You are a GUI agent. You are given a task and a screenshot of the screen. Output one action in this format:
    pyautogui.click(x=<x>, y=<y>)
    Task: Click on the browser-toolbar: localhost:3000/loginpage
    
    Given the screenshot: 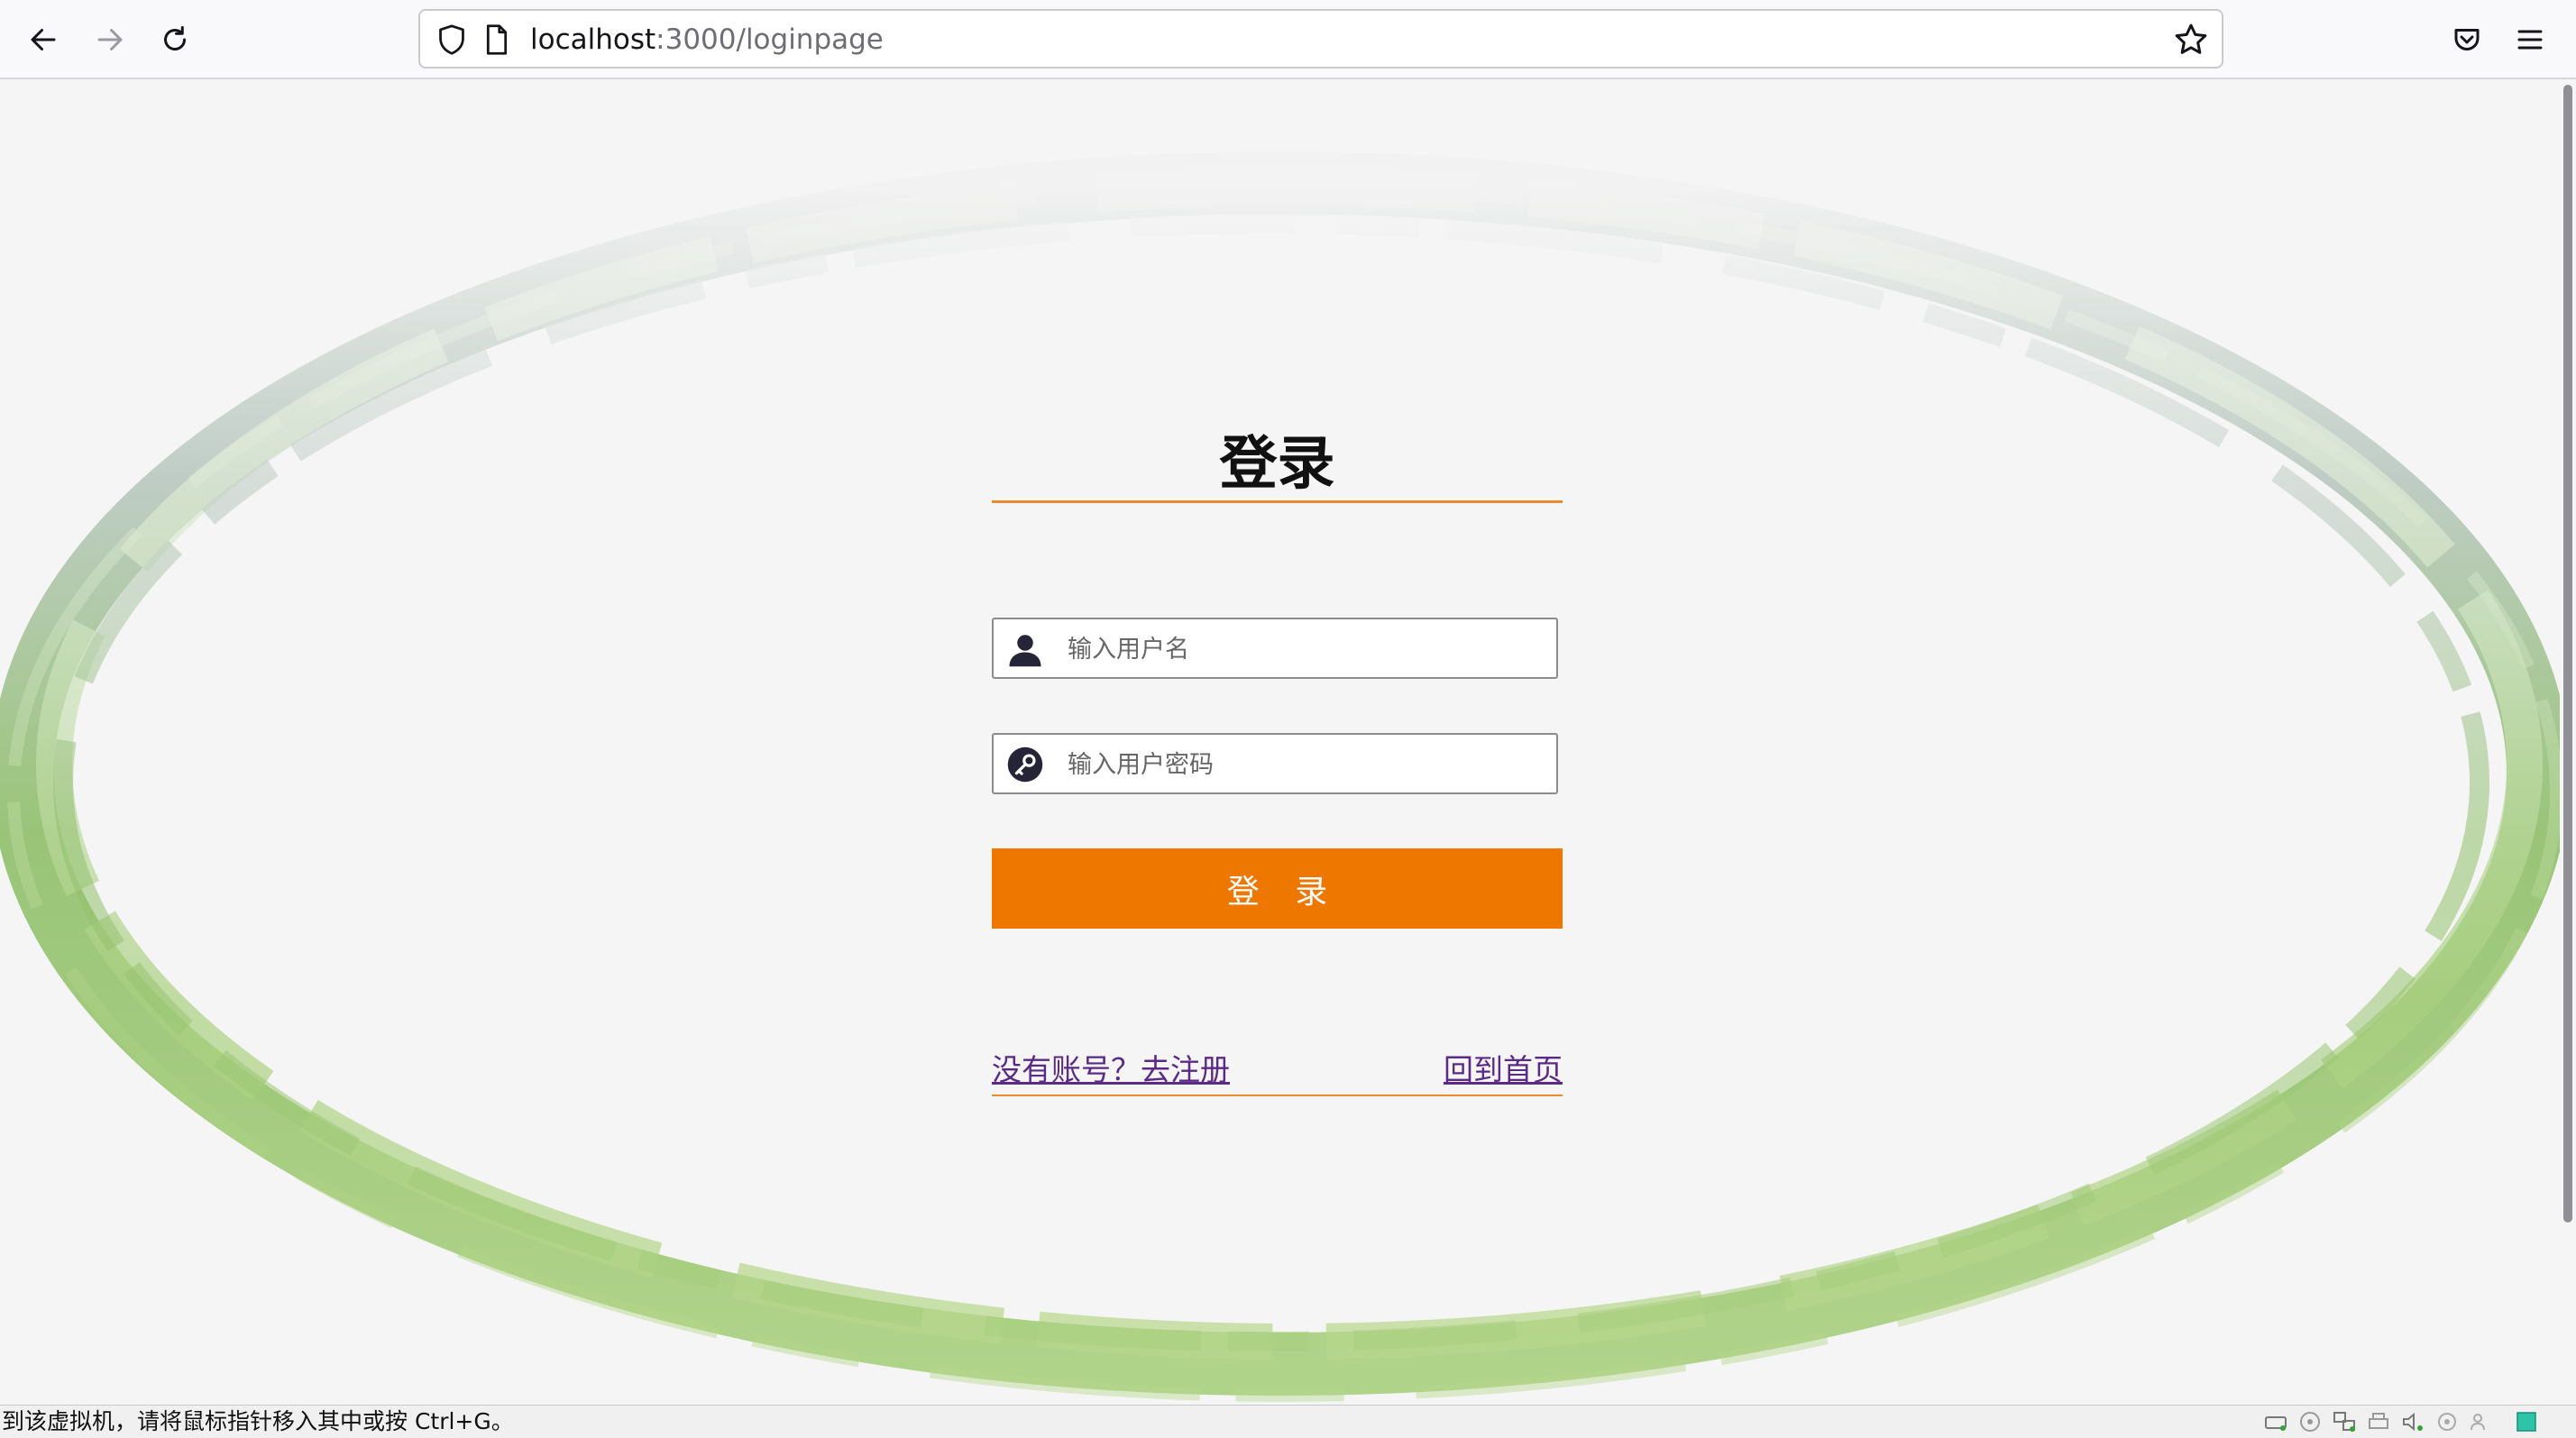 What is the action you would take?
    pyautogui.click(x=1288, y=39)
    